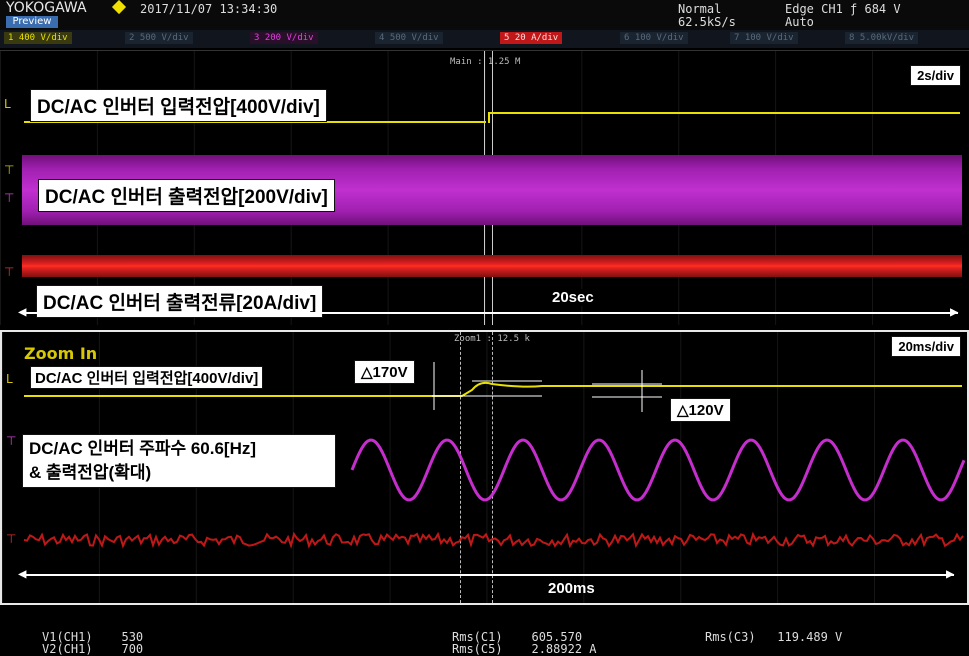 Image resolution: width=969 pixels, height=656 pixels. What do you see at coordinates (90, 472) in the screenshot?
I see `label-frequency-line2: & 출력전압(확대)` at bounding box center [90, 472].